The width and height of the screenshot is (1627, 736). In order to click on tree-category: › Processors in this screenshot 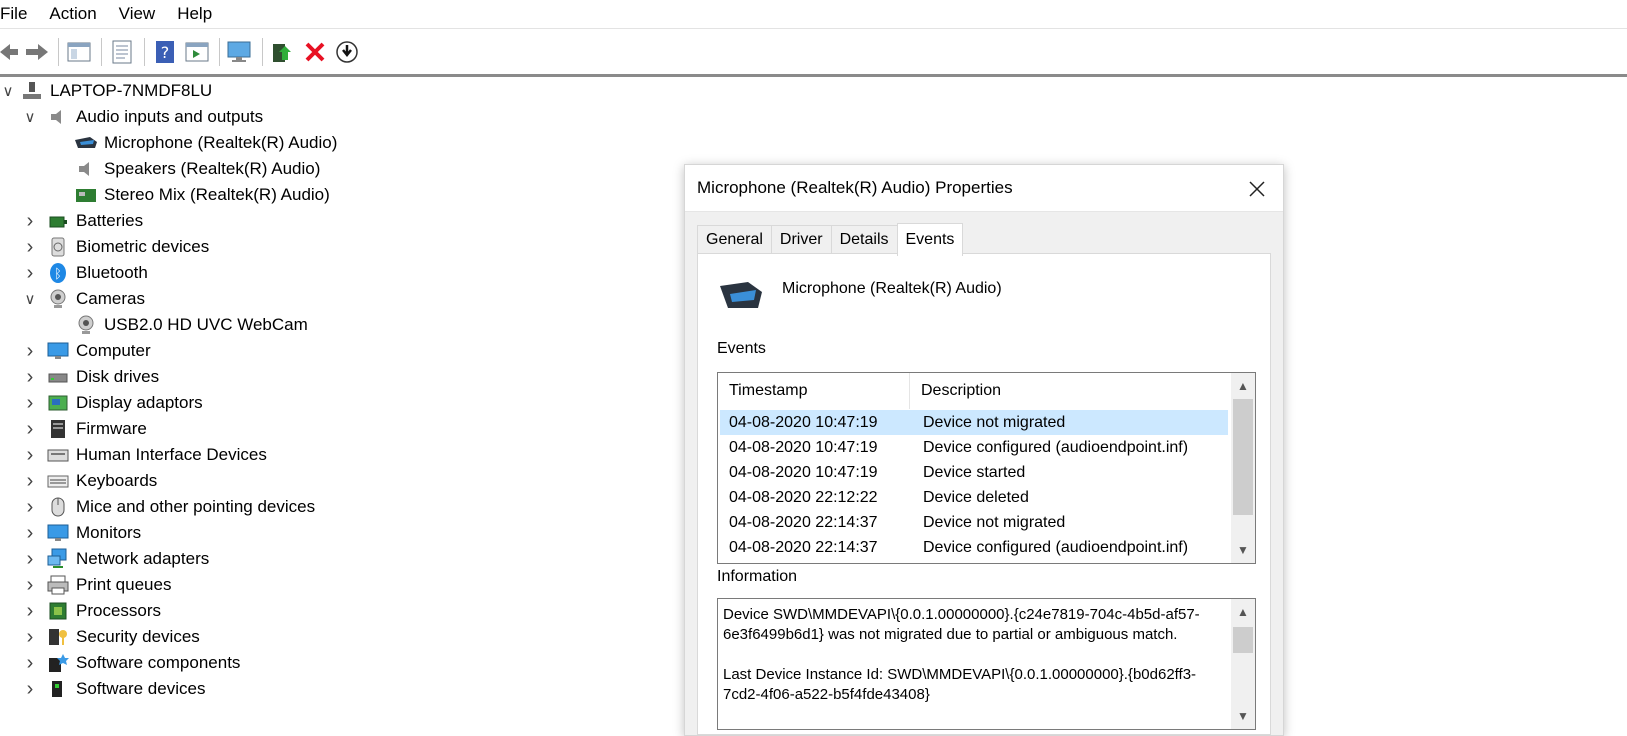, I will do `click(91, 611)`.